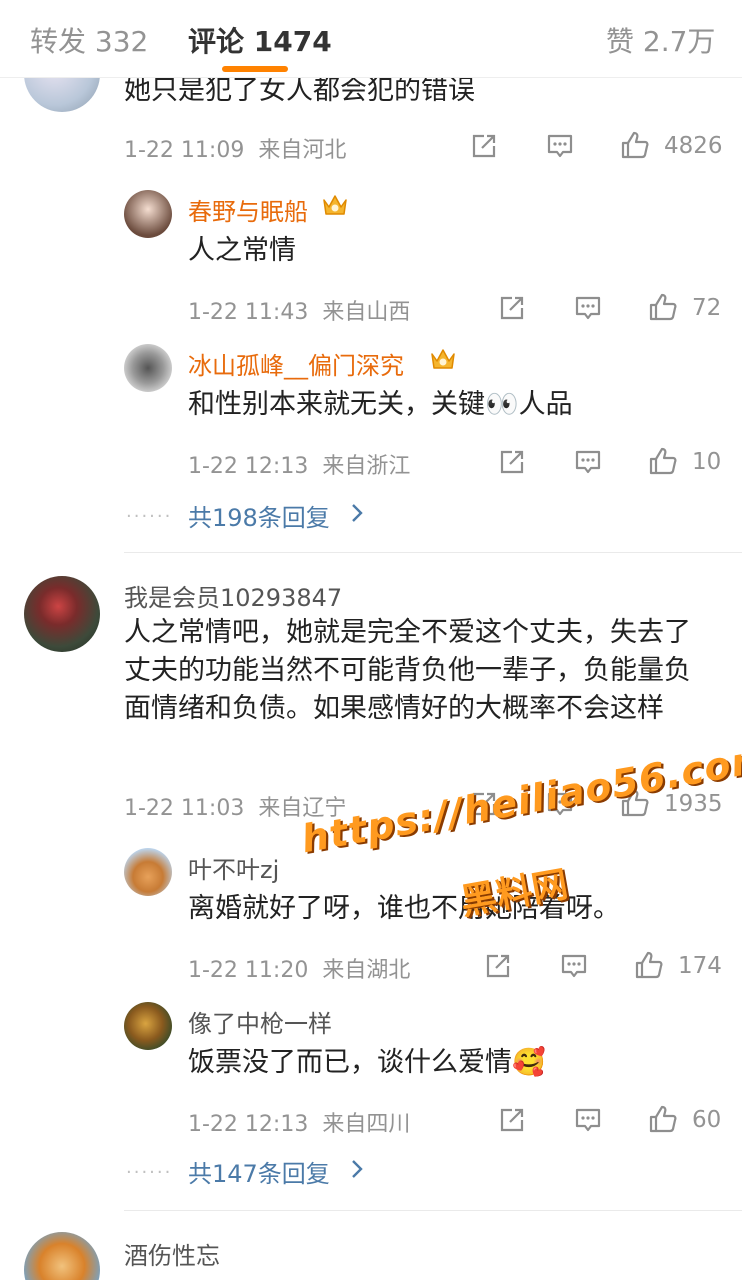 This screenshot has width=742, height=1280. I want to click on like-count: 10, so click(707, 462).